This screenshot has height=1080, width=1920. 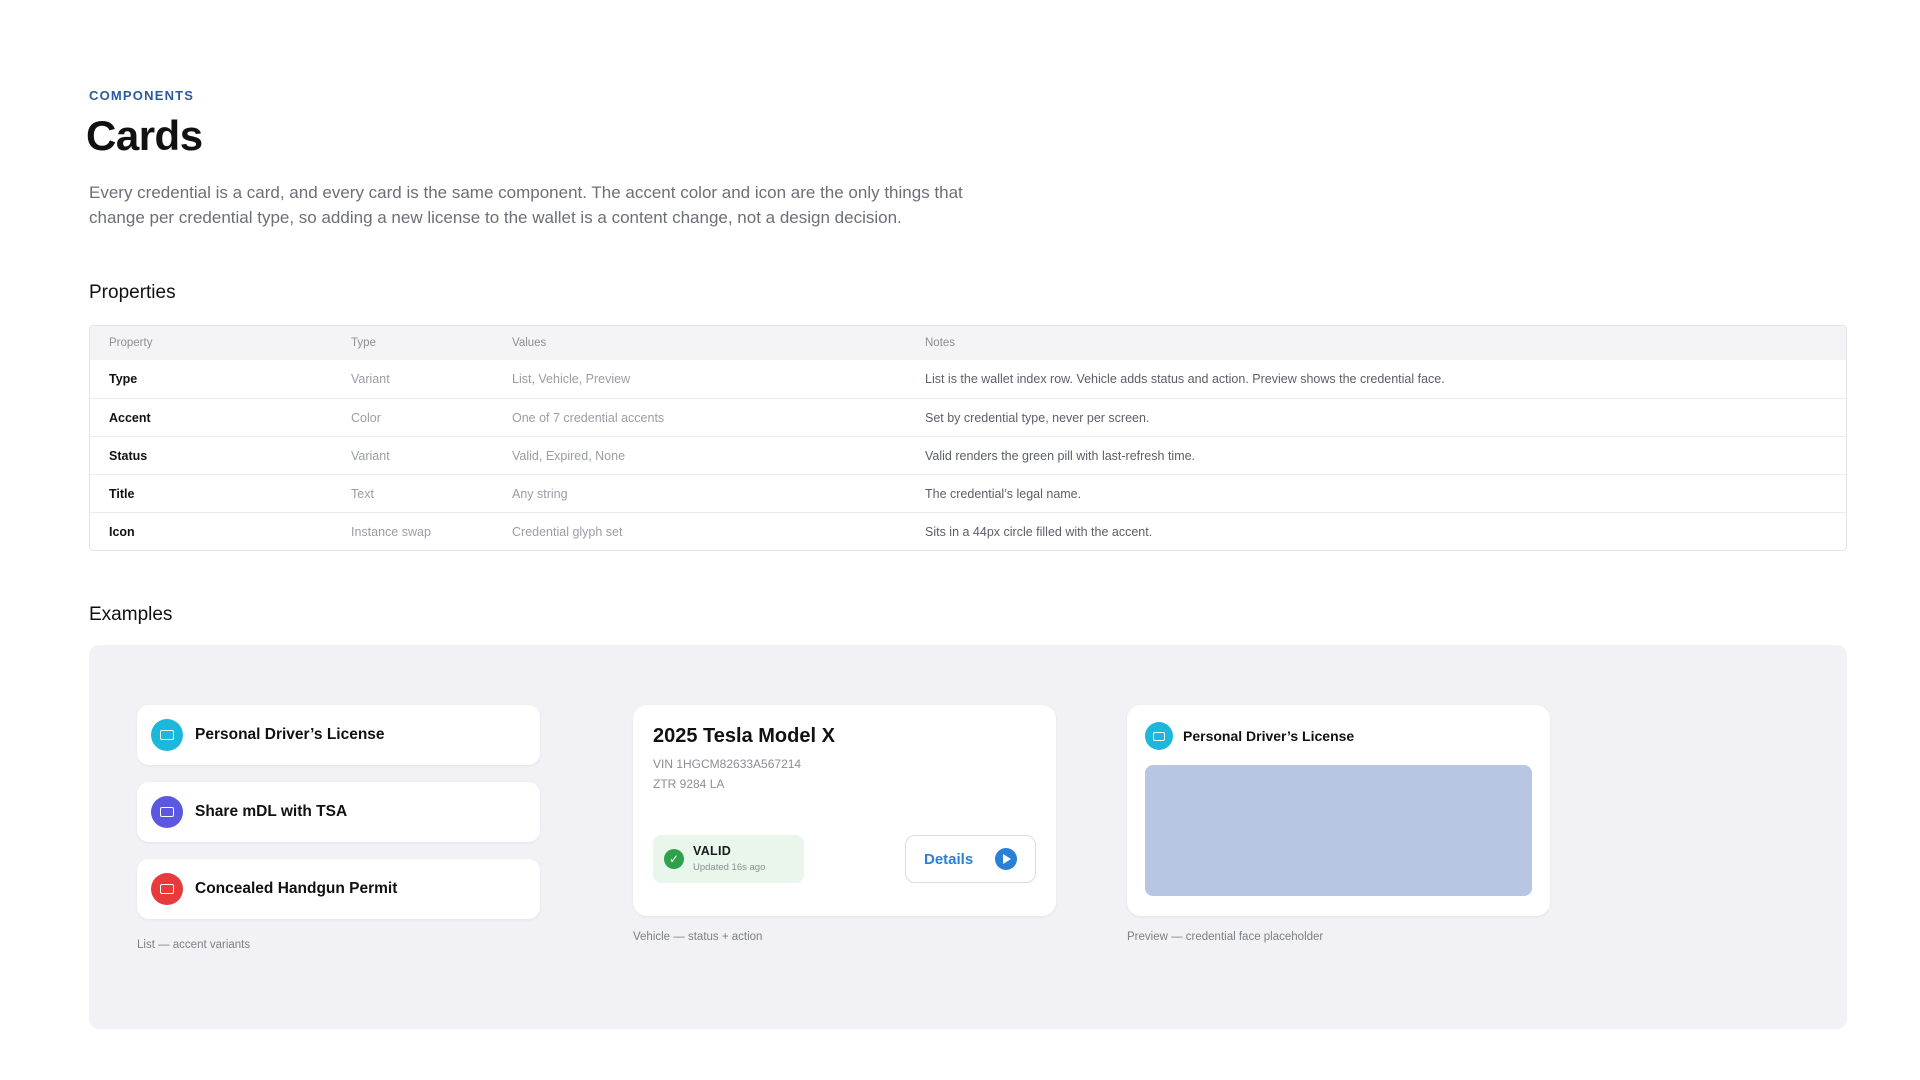 I want to click on status-label: VALID, so click(x=712, y=851).